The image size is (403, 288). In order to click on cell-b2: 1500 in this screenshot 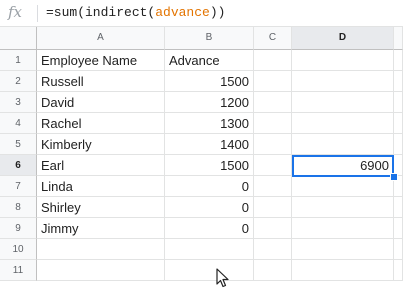, I will do `click(209, 81)`.